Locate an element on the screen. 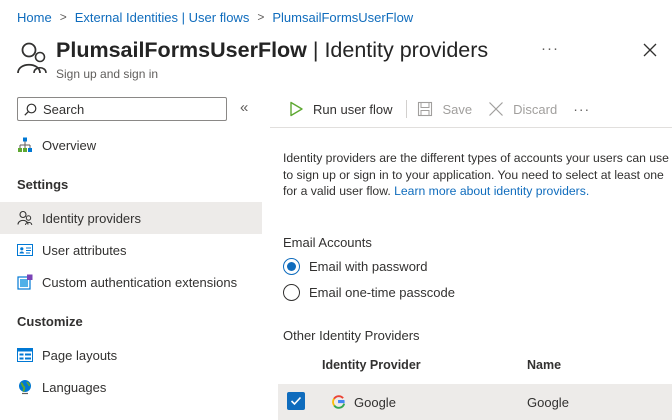  search-box is located at coordinates (122, 109).